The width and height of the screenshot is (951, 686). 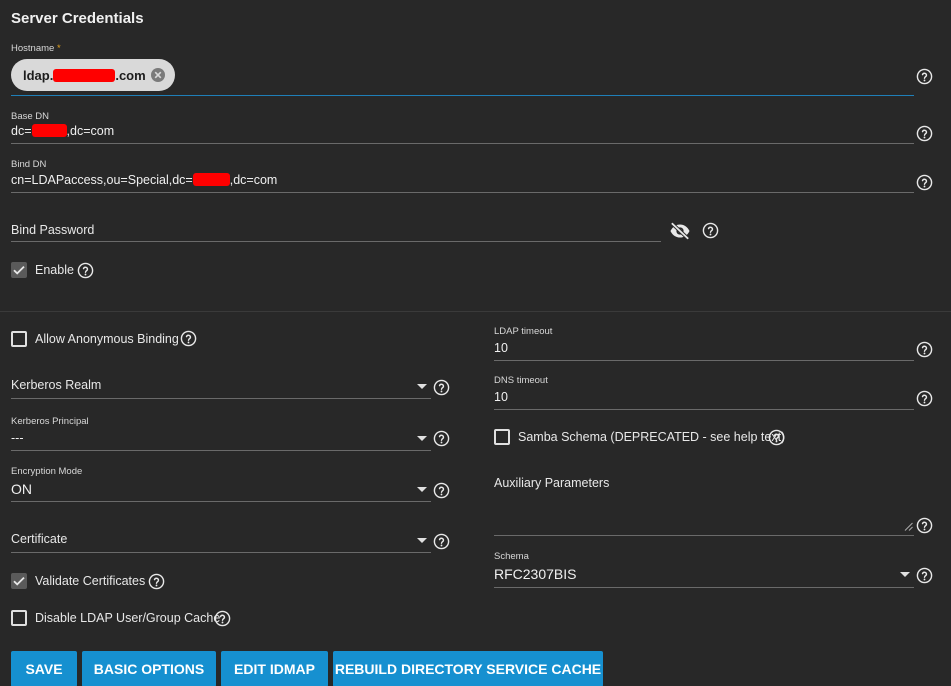 What do you see at coordinates (221, 450) in the screenshot?
I see `kerberos-principal-underline` at bounding box center [221, 450].